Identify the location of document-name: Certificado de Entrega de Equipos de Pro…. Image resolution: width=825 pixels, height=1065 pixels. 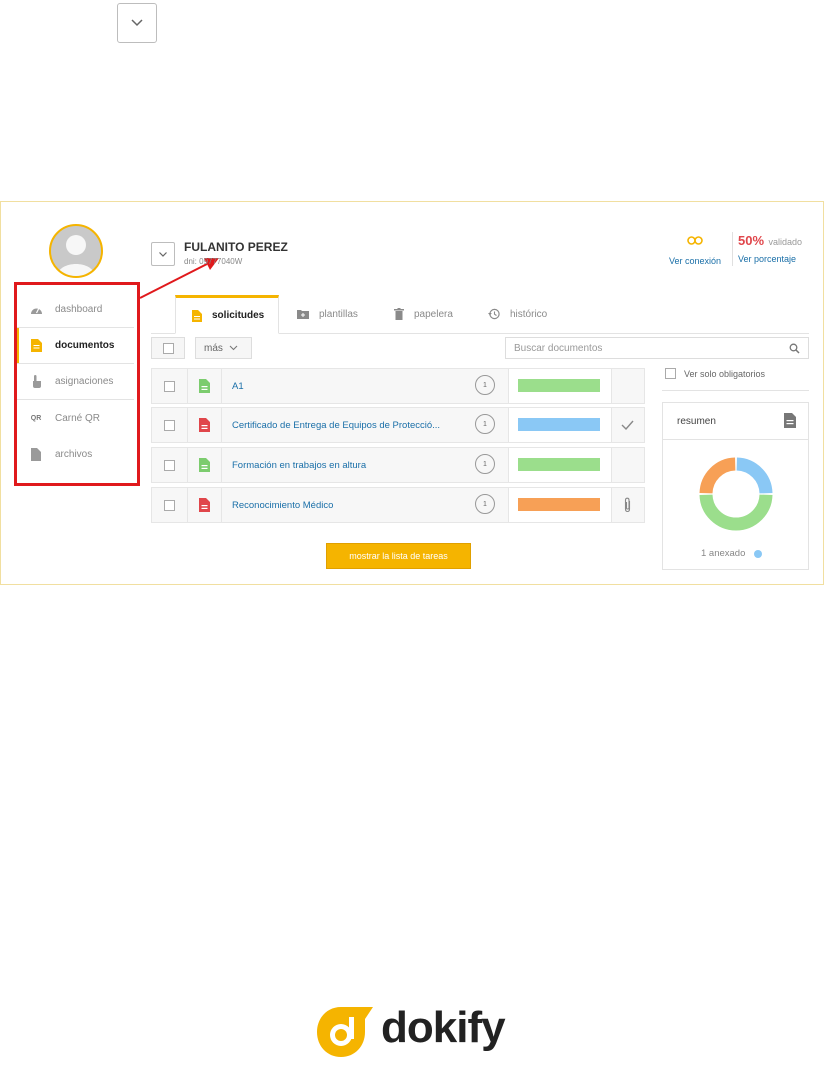
(352, 425).